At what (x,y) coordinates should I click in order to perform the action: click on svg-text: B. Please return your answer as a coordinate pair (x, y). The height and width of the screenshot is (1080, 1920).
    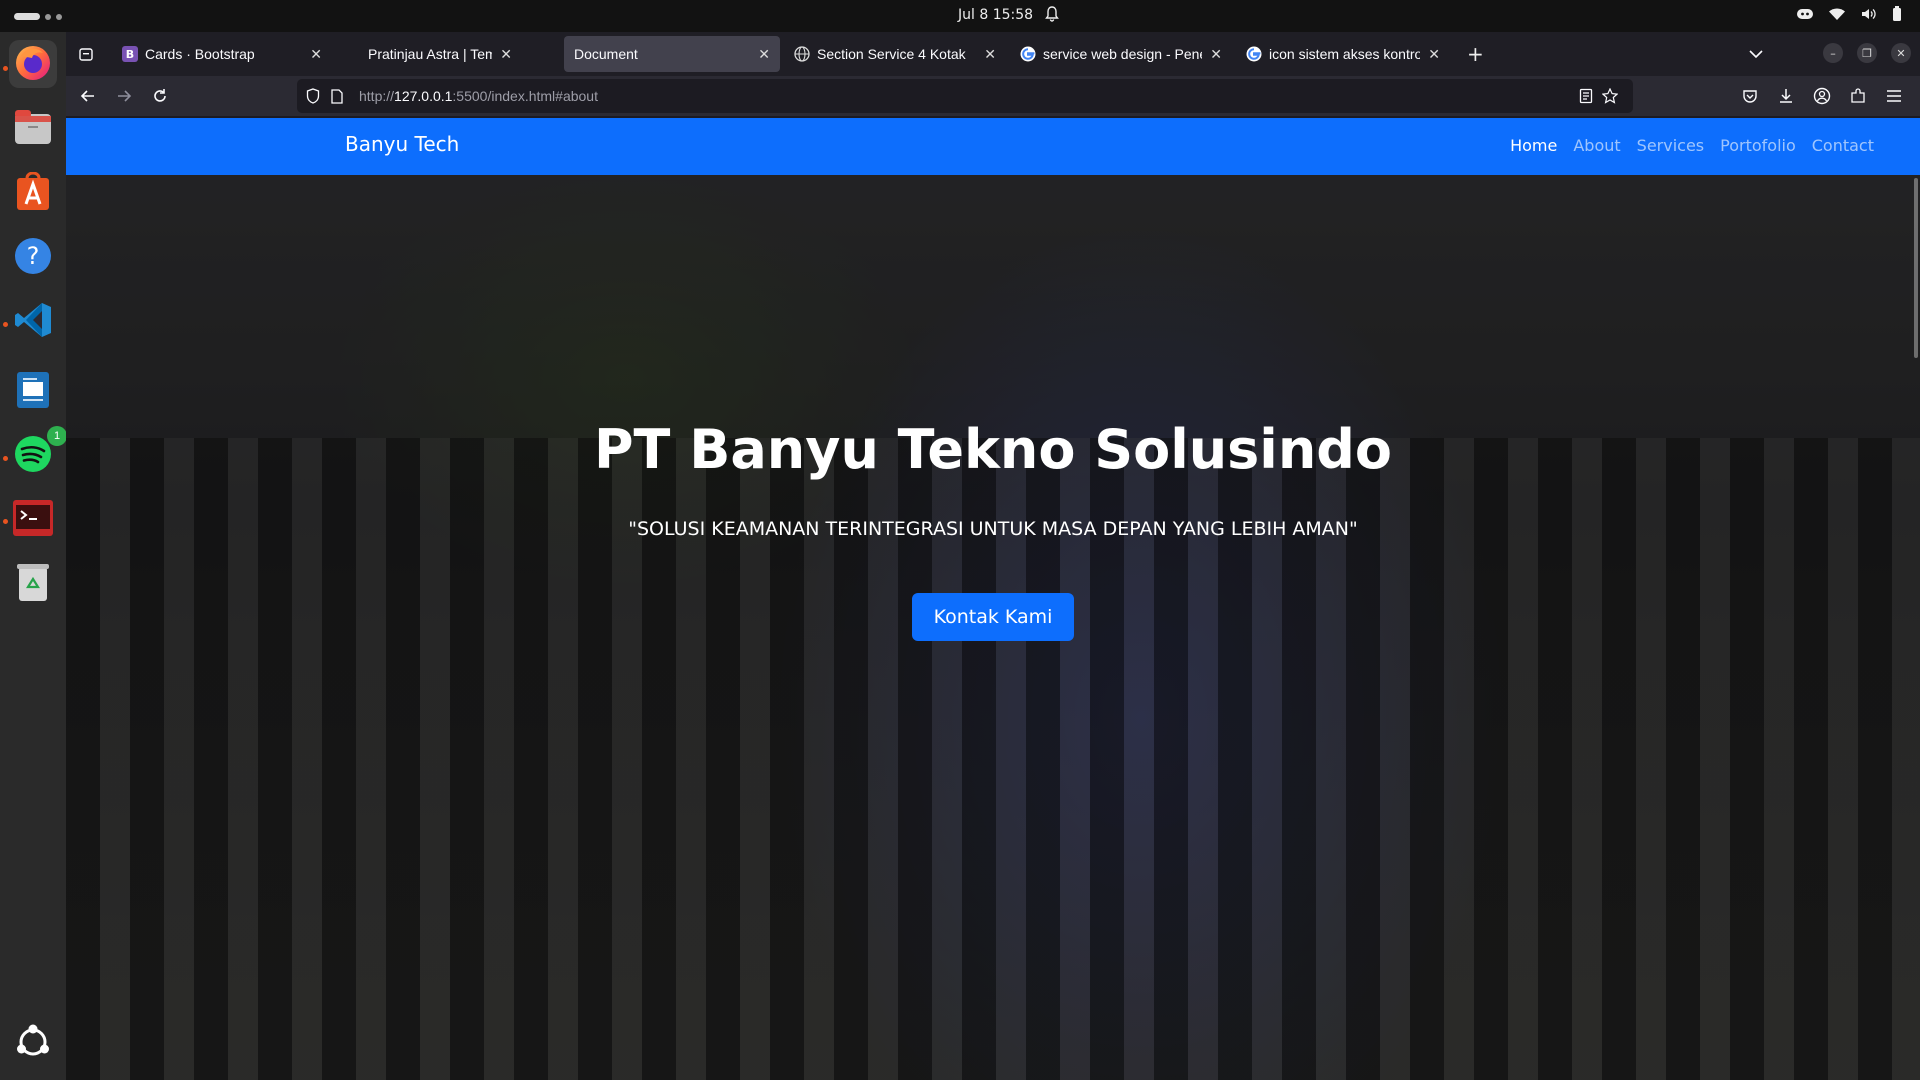
    Looking at the image, I should click on (130, 54).